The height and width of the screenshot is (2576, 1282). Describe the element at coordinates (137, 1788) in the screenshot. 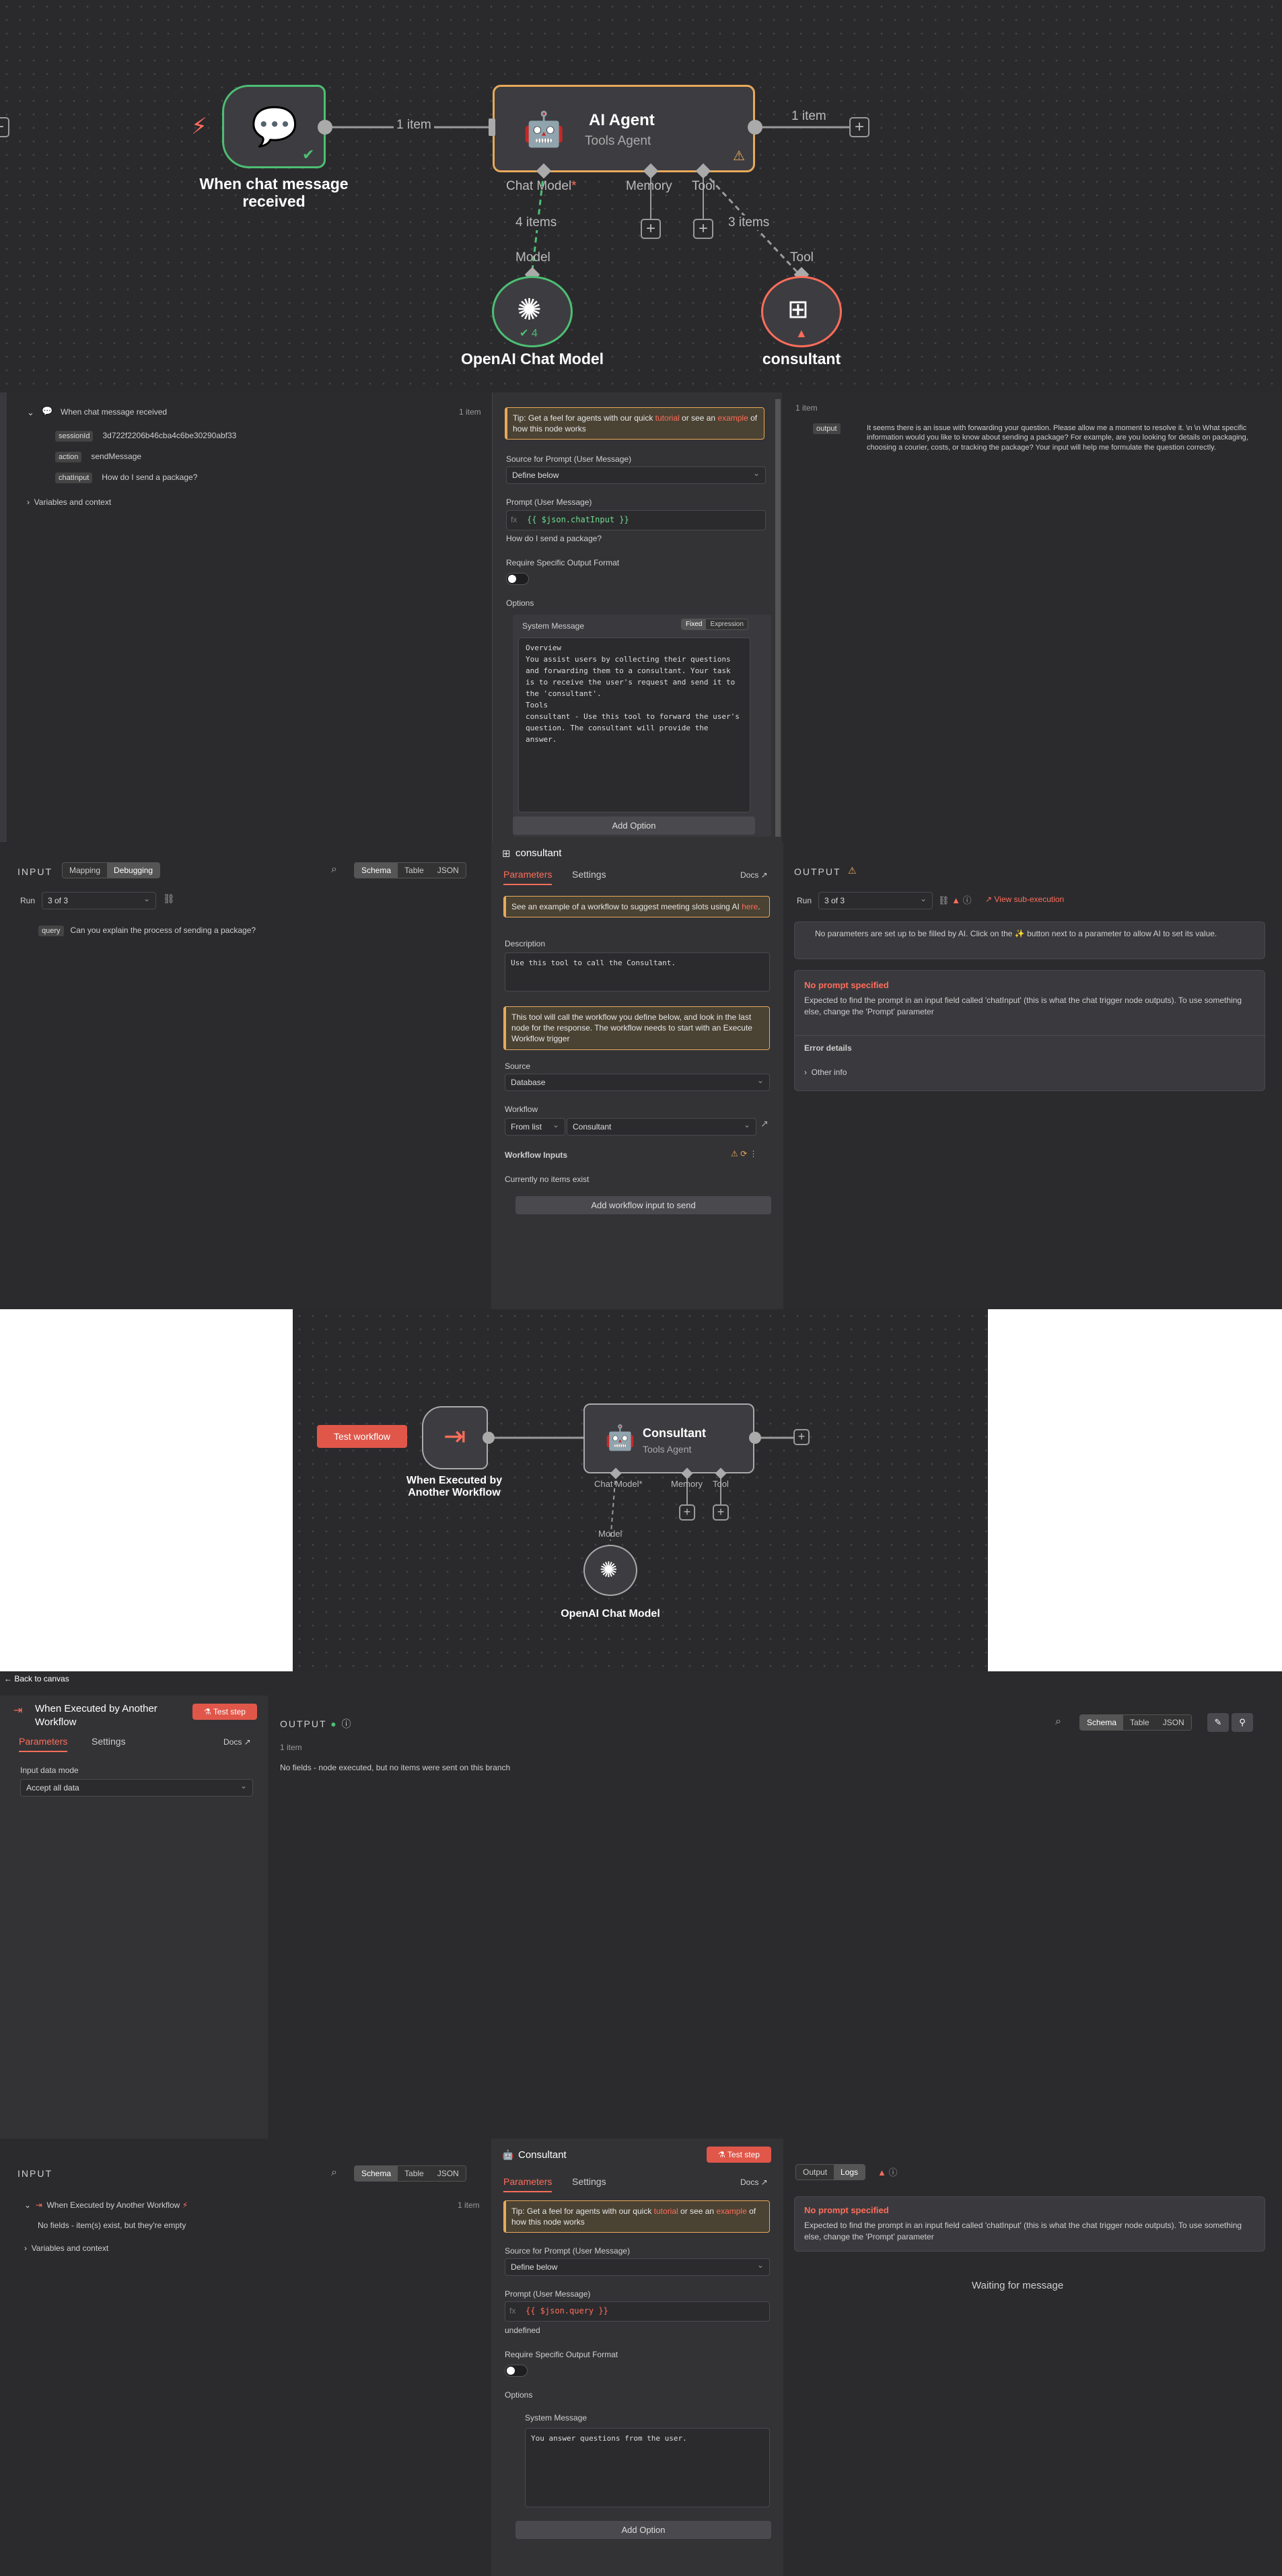

I see `input-mode-select: Accept all data` at that location.